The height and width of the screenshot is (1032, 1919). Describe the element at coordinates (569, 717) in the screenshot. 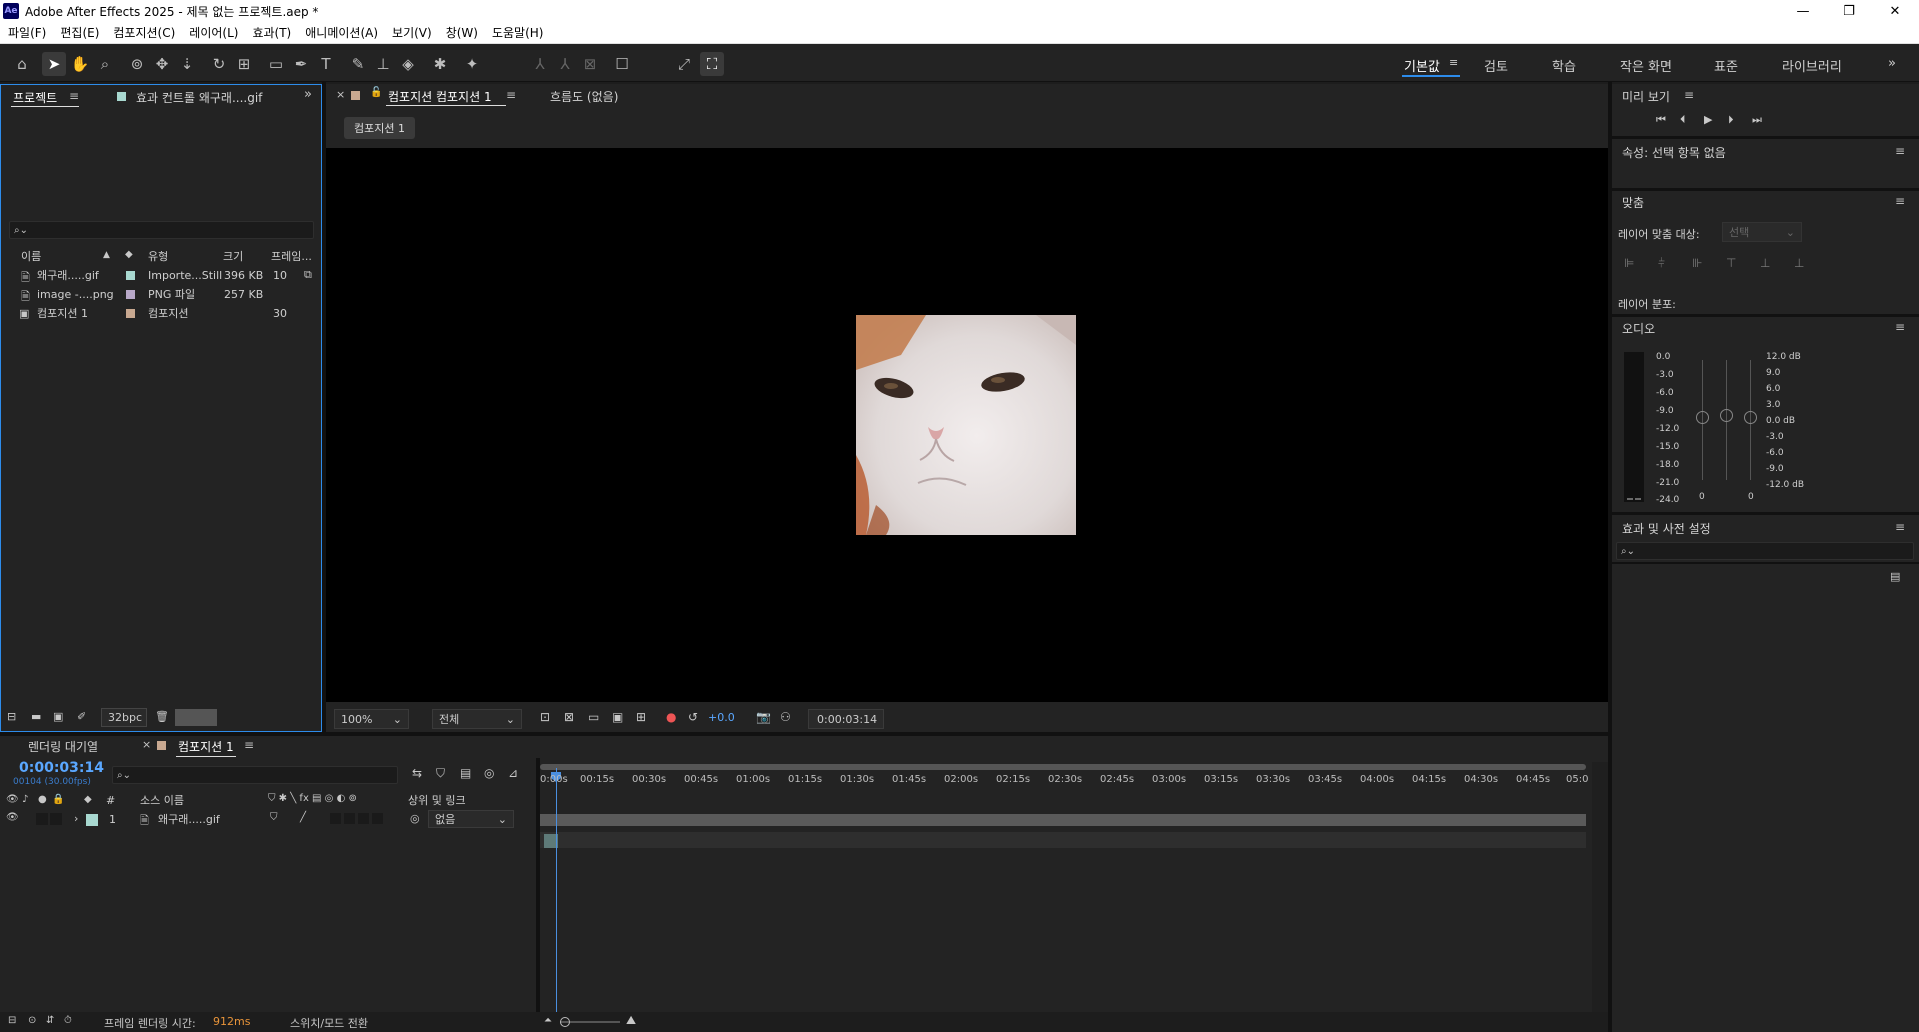

I see `transparency-grid-icon: ⊠` at that location.